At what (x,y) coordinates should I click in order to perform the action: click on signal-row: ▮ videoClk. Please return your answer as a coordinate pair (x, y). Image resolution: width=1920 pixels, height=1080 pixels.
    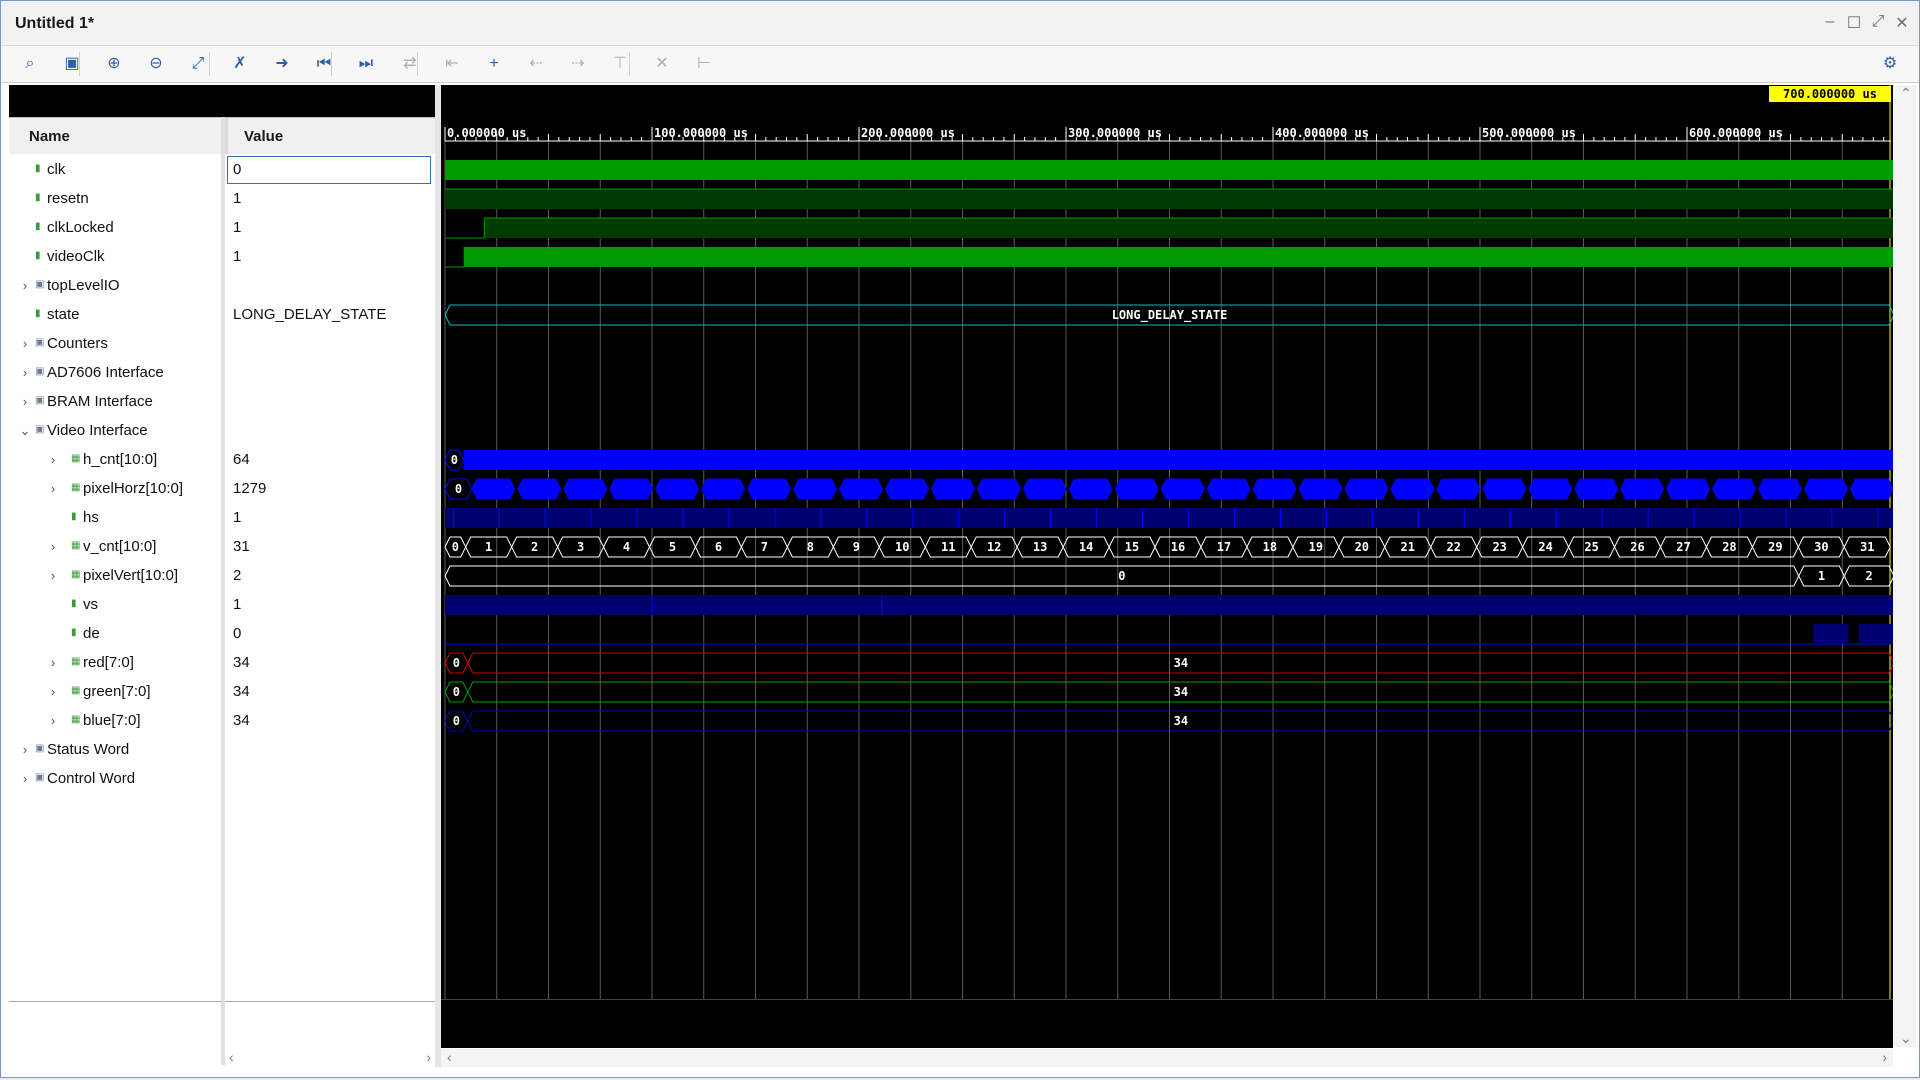
    Looking at the image, I should click on (115, 256).